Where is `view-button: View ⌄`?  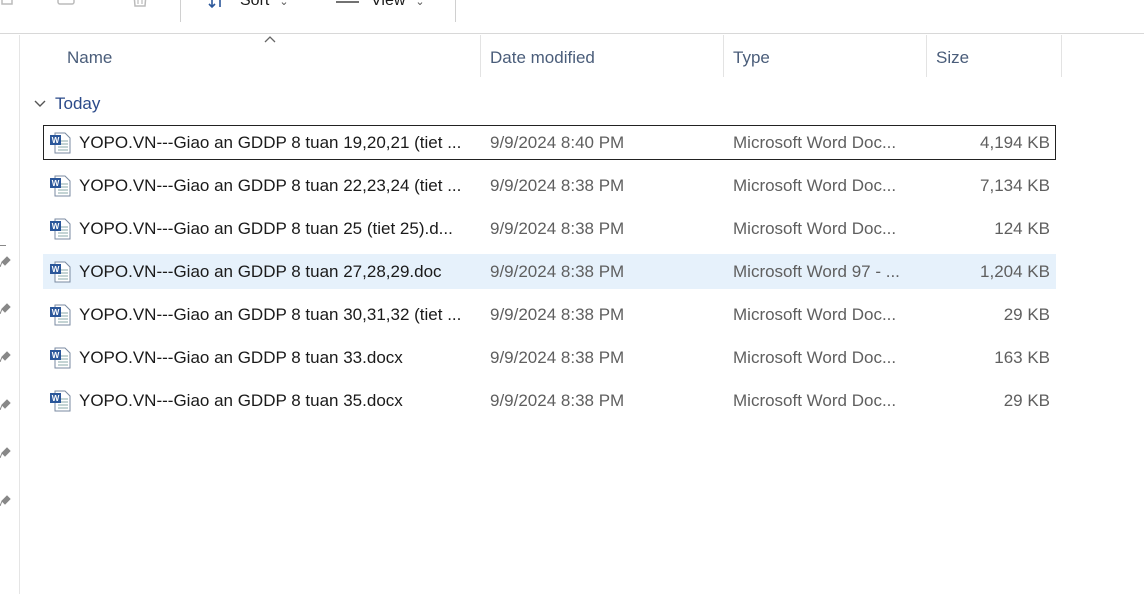
view-button: View ⌄ is located at coordinates (380, 5).